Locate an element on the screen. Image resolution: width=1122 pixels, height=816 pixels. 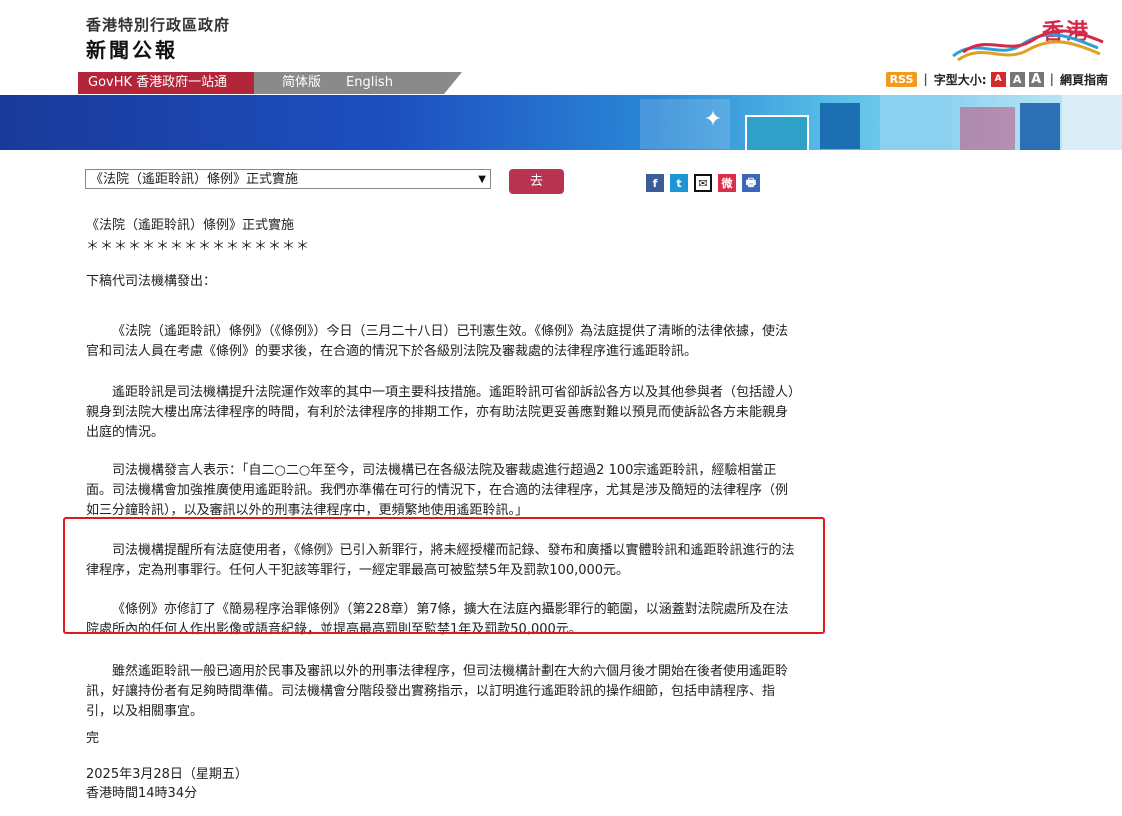
nav-arrow is located at coordinates (453, 83).